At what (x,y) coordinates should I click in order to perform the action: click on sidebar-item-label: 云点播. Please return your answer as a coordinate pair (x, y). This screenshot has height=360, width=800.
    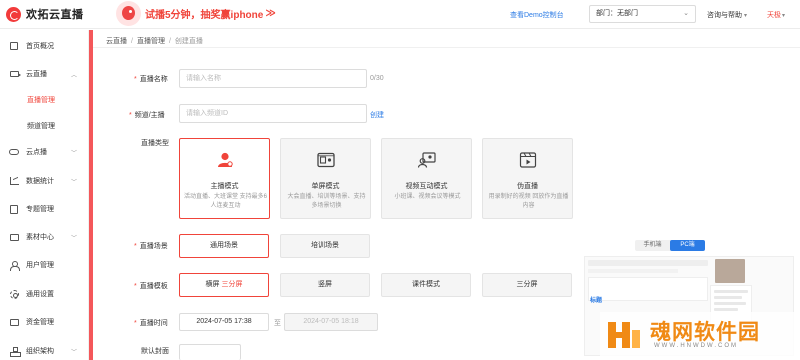
    Looking at the image, I should click on (36, 152).